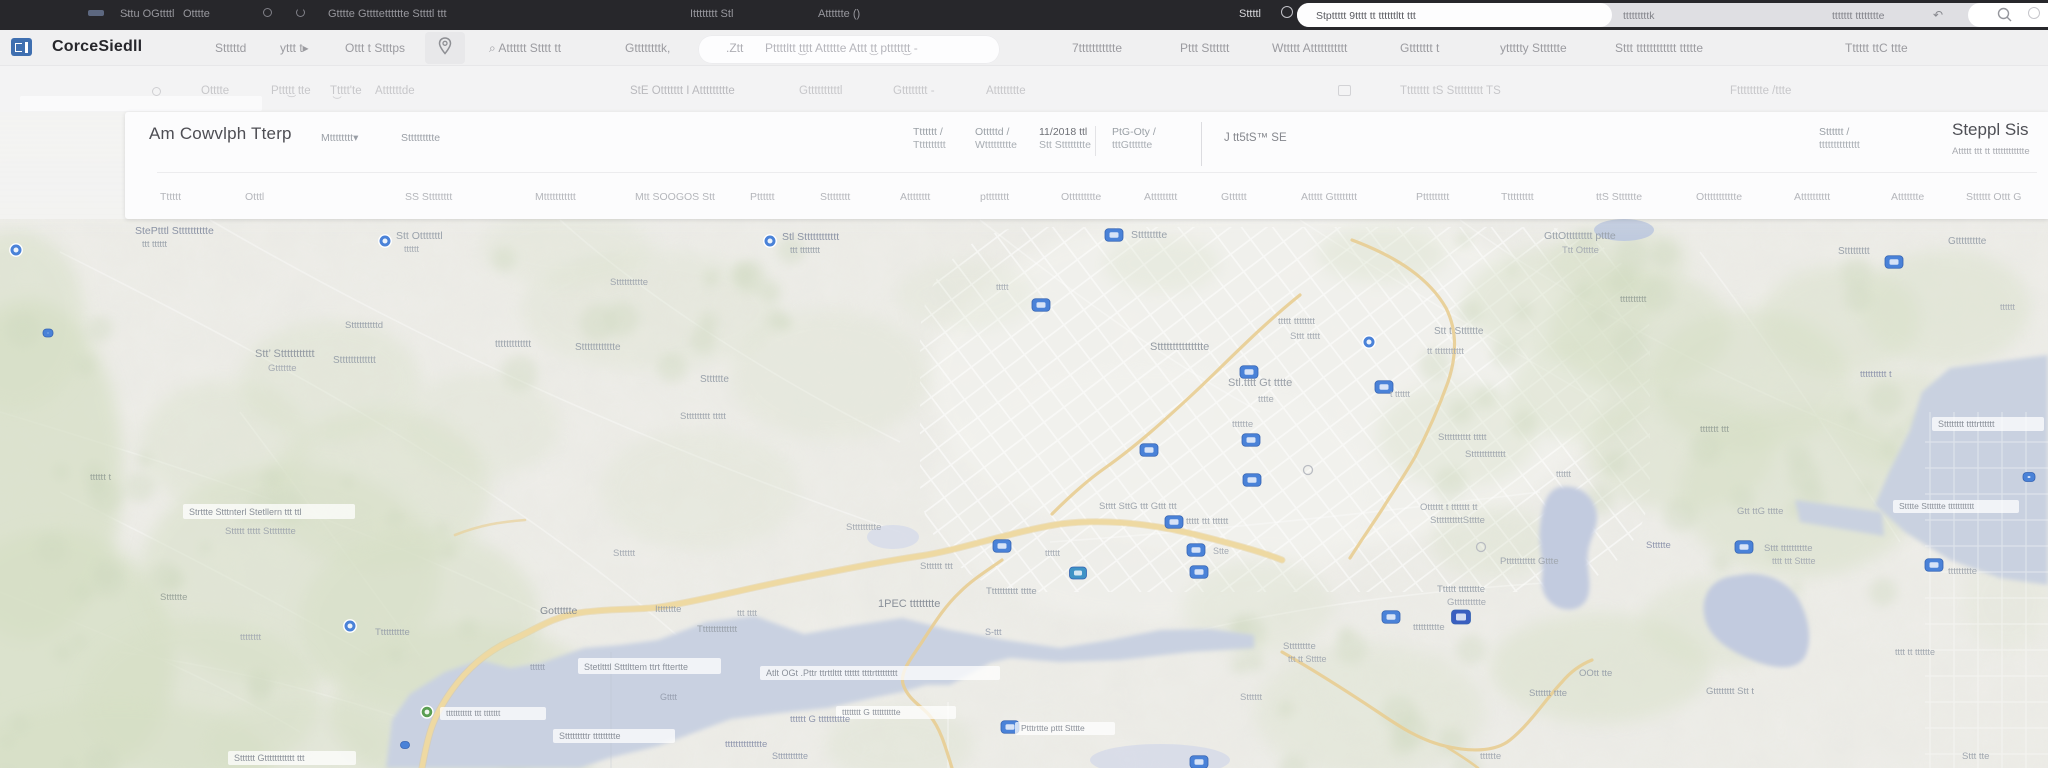  What do you see at coordinates (1529, 561) in the screenshot?
I see `svg-text: Pttttttttttt Gttte` at bounding box center [1529, 561].